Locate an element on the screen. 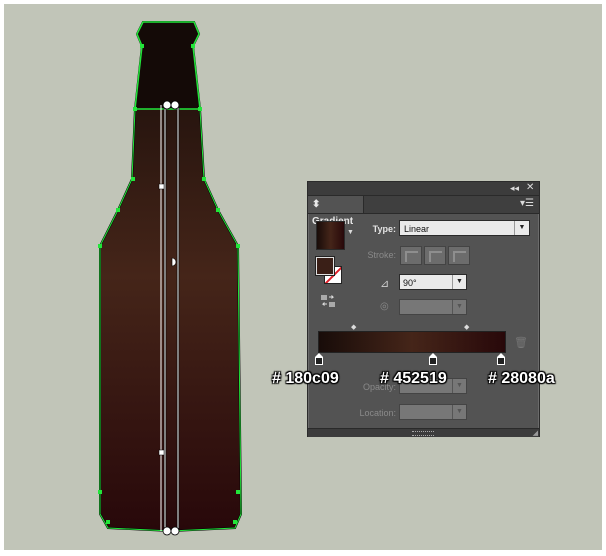 Image resolution: width=606 pixels, height=556 pixels. type-select: Linear ▼ is located at coordinates (464, 228).